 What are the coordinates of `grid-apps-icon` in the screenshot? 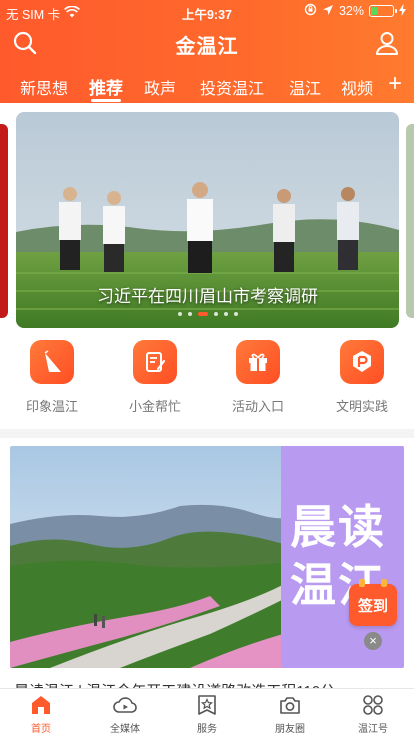 It's located at (373, 705).